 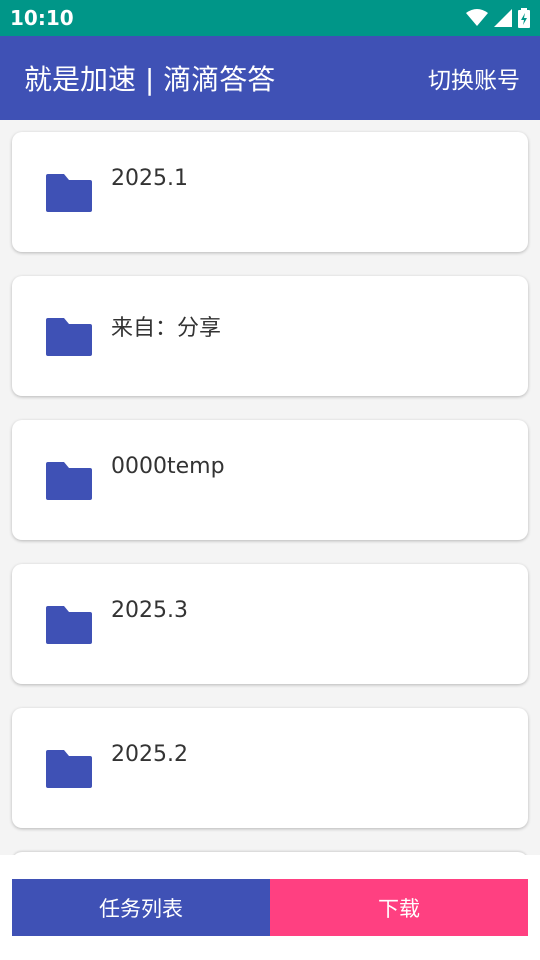 I want to click on folder-name: 来自：分享, so click(x=166, y=328).